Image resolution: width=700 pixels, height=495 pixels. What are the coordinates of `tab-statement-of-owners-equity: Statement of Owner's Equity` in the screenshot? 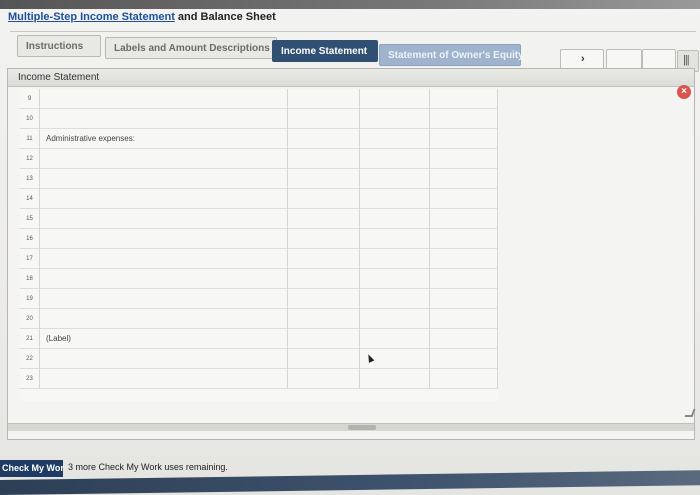 It's located at (451, 55).